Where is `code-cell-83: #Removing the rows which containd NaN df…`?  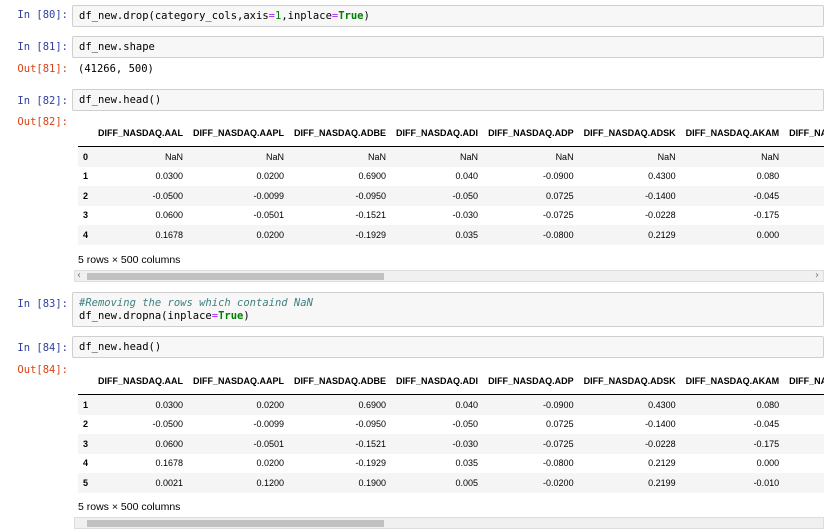 code-cell-83: #Removing the rows which containd NaN df… is located at coordinates (448, 309).